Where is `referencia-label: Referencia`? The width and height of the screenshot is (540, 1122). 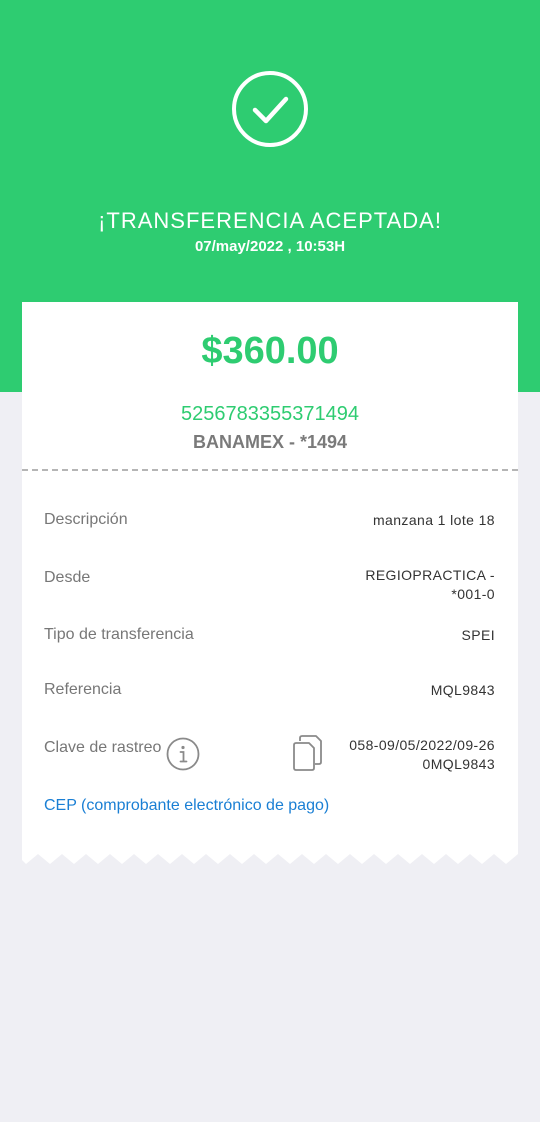
referencia-label: Referencia is located at coordinates (83, 689).